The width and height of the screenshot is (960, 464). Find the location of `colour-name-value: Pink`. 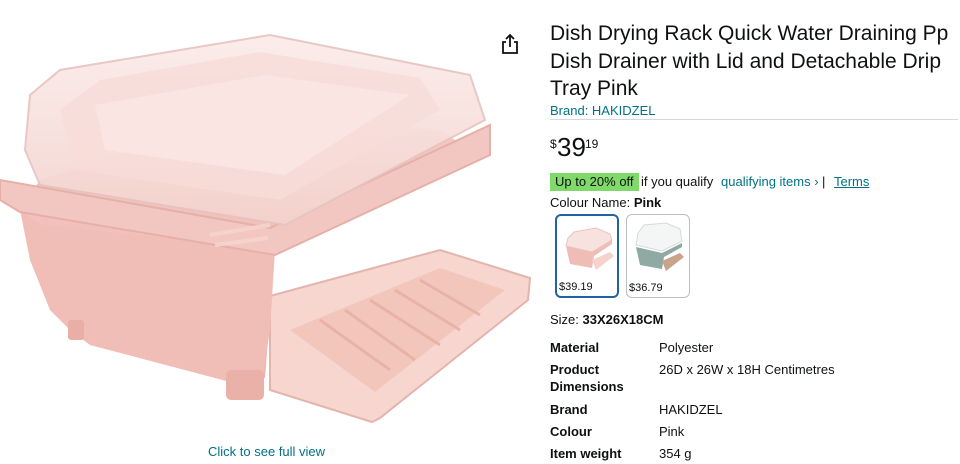

colour-name-value: Pink is located at coordinates (647, 202).